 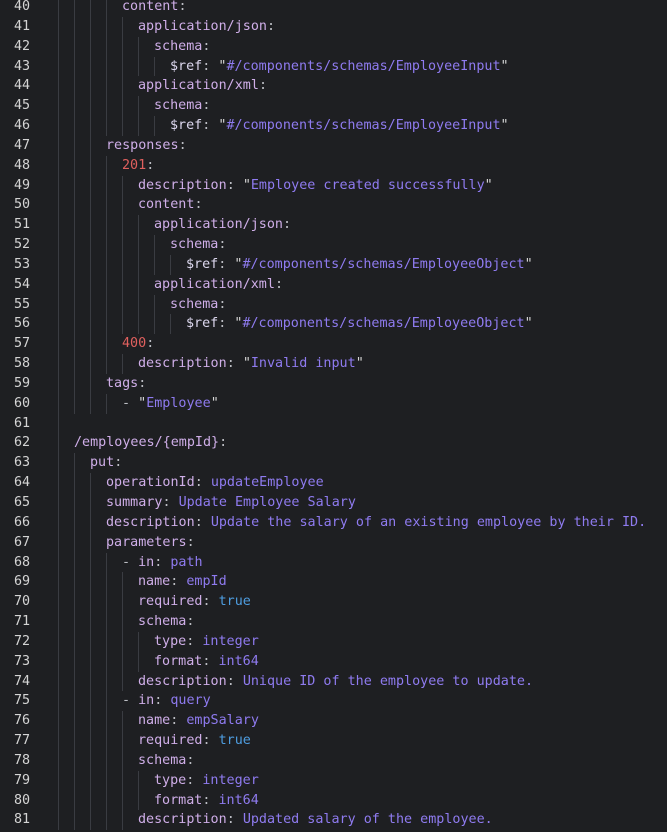 I want to click on code-line: 67 parameters:, so click(x=333, y=543).